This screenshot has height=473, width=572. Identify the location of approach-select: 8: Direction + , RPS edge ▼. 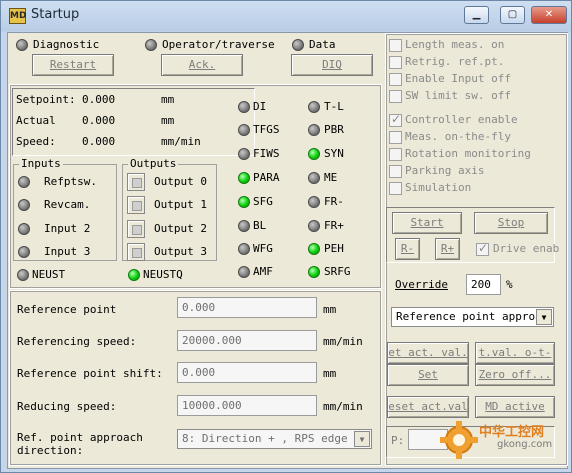
(274, 439).